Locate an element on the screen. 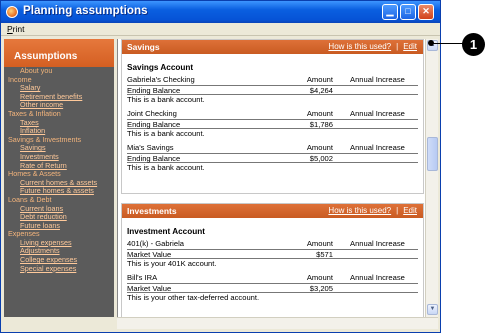 This screenshot has width=500, height=333. account-value-row: Ending Balance $4,264 is located at coordinates (272, 90).